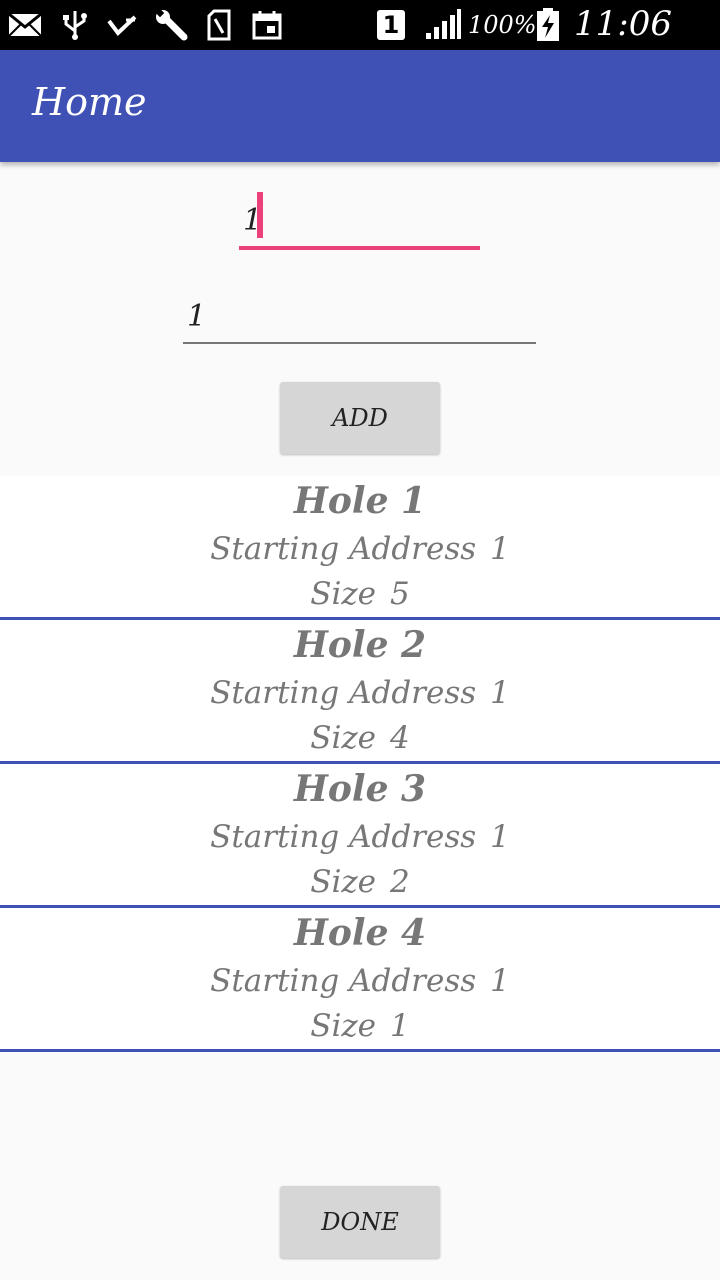 The height and width of the screenshot is (1280, 720). I want to click on list-item: Hole 3 Starting Address 1 Size 2, so click(360, 836).